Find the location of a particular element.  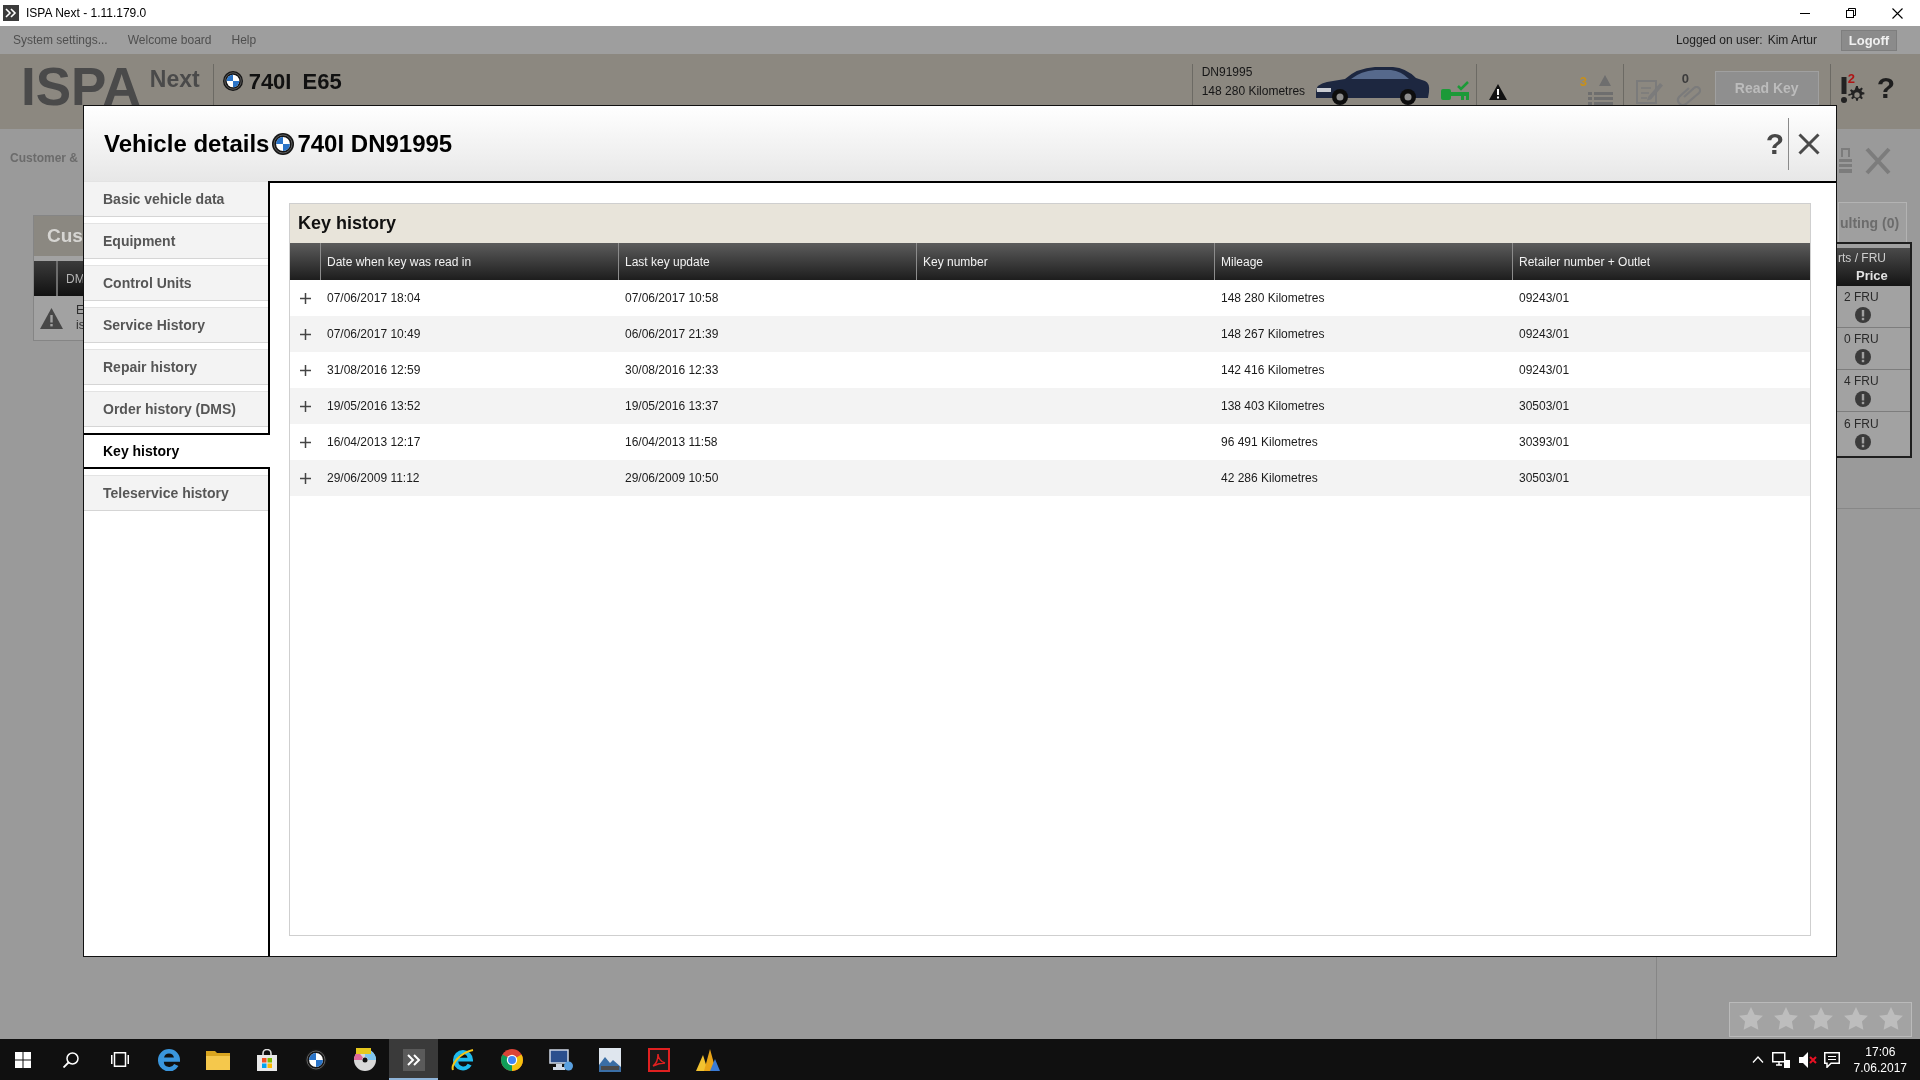

notification-icon is located at coordinates (1831, 1059).